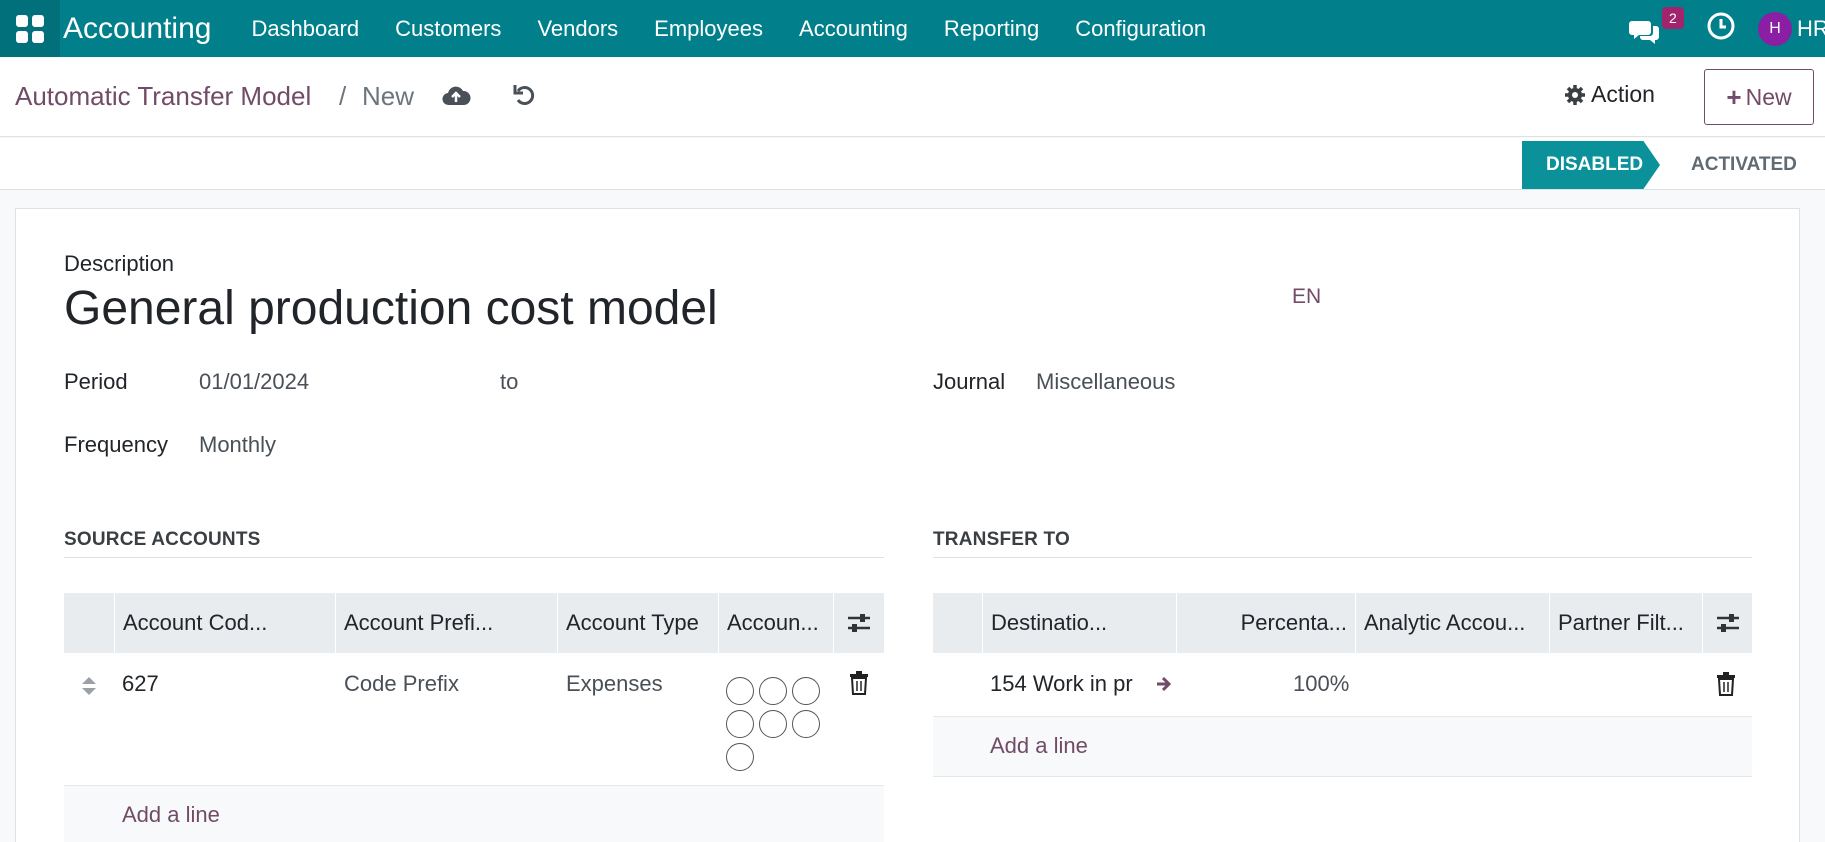 The height and width of the screenshot is (842, 1825). Describe the element at coordinates (89, 686) in the screenshot. I see `drag-handle-icon` at that location.